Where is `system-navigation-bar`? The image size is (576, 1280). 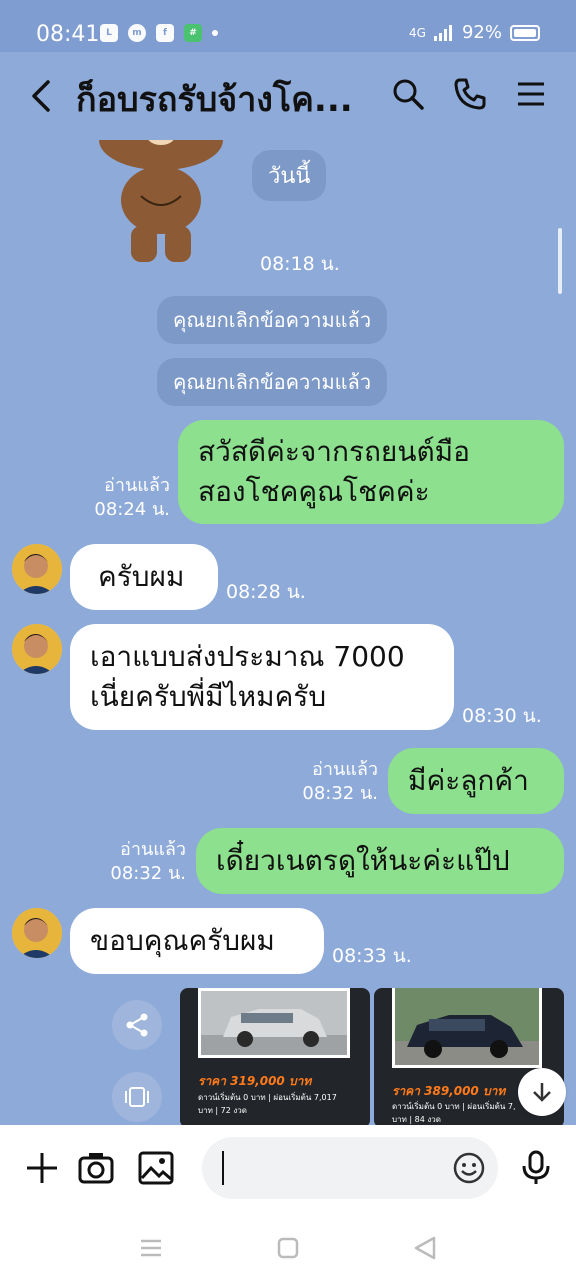
system-navigation-bar is located at coordinates (288, 1247).